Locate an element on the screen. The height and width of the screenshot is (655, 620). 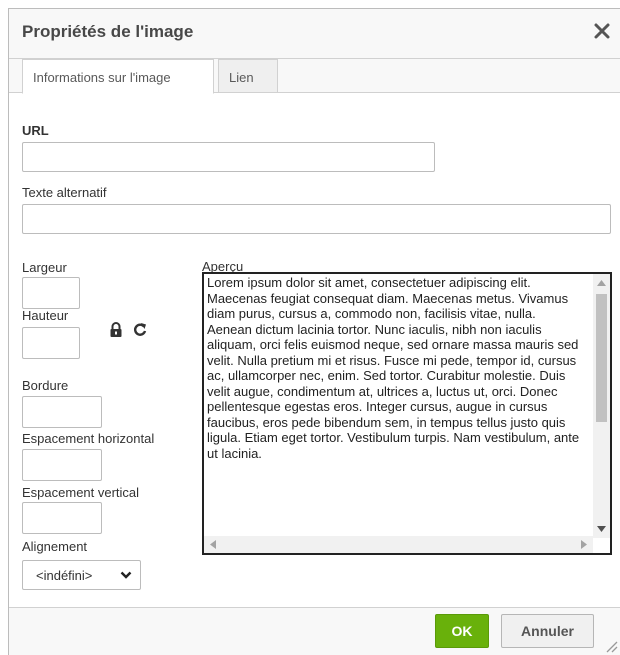
height-label: Hauteur is located at coordinates (45, 315).